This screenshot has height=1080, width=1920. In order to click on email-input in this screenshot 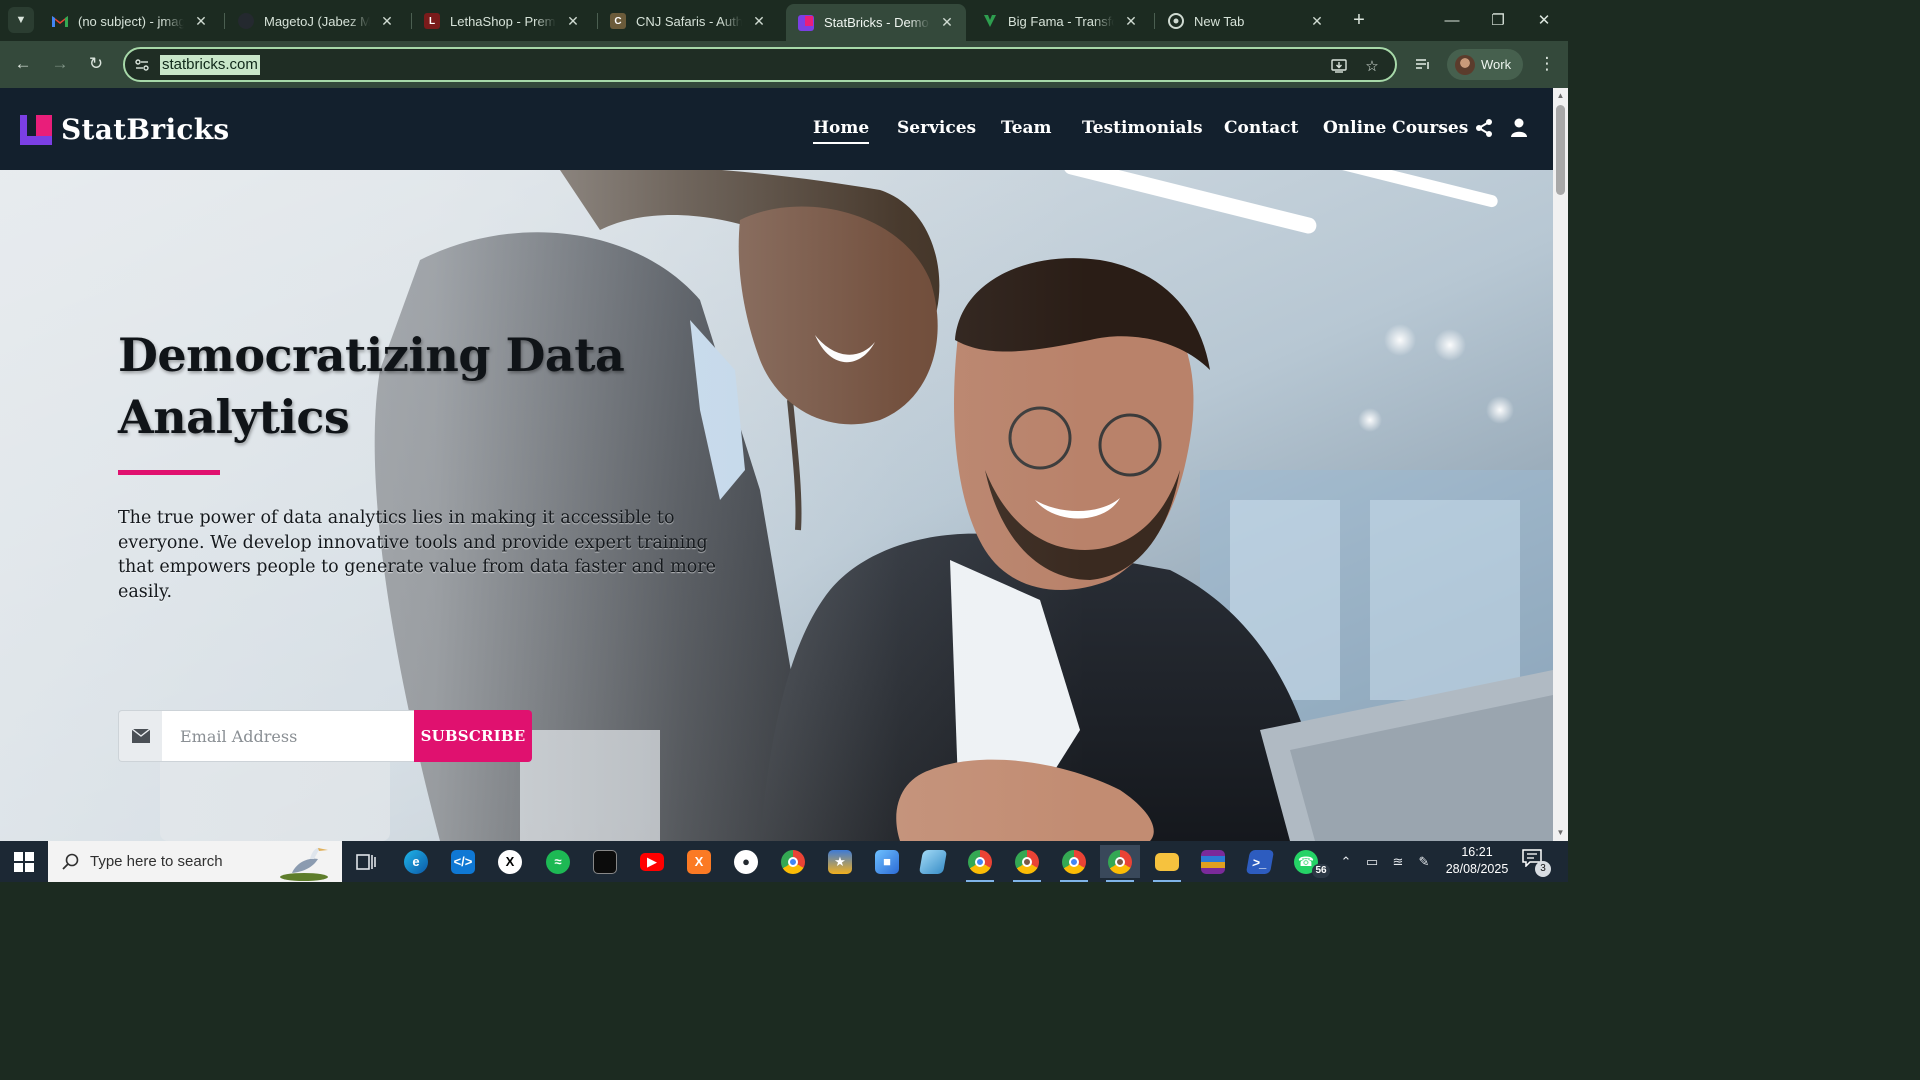, I will do `click(288, 736)`.